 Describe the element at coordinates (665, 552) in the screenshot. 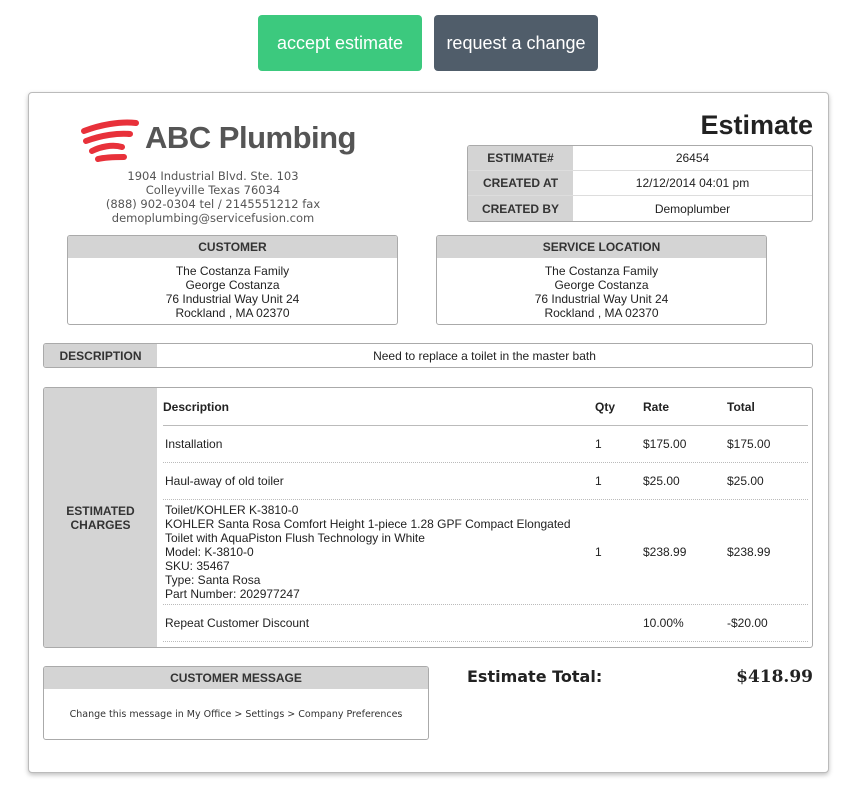

I see `row-rate: $238.99` at that location.